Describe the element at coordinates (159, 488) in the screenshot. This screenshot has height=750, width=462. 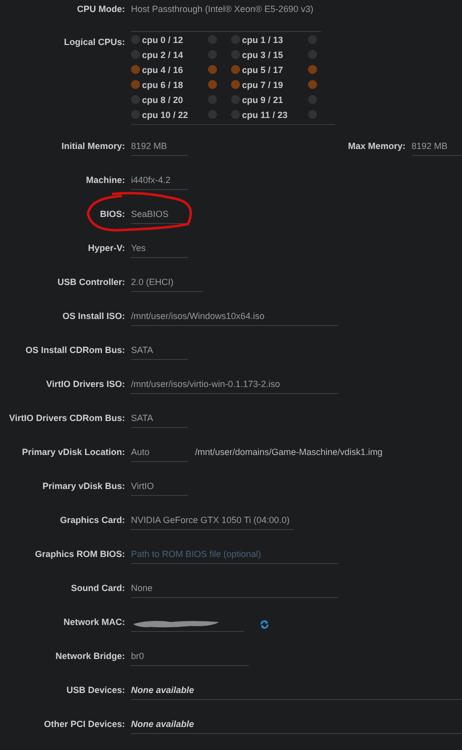
I see `field-select: VirtIO` at that location.